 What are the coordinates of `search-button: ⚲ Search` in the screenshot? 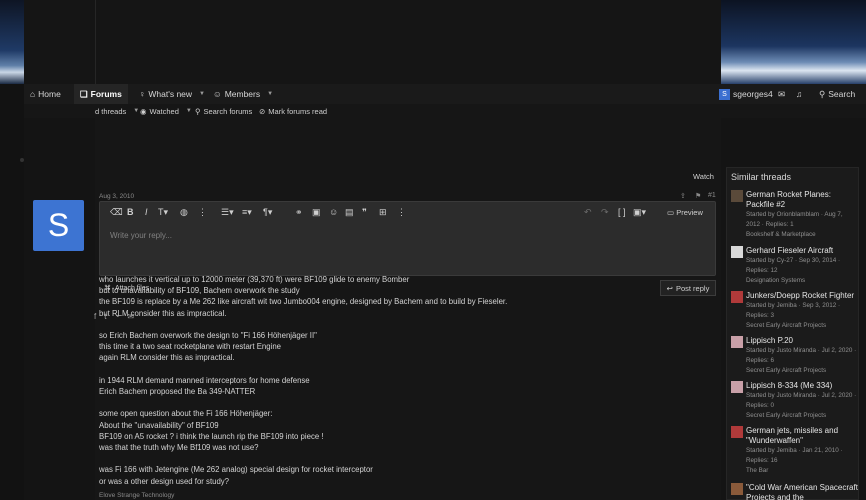 It's located at (837, 94).